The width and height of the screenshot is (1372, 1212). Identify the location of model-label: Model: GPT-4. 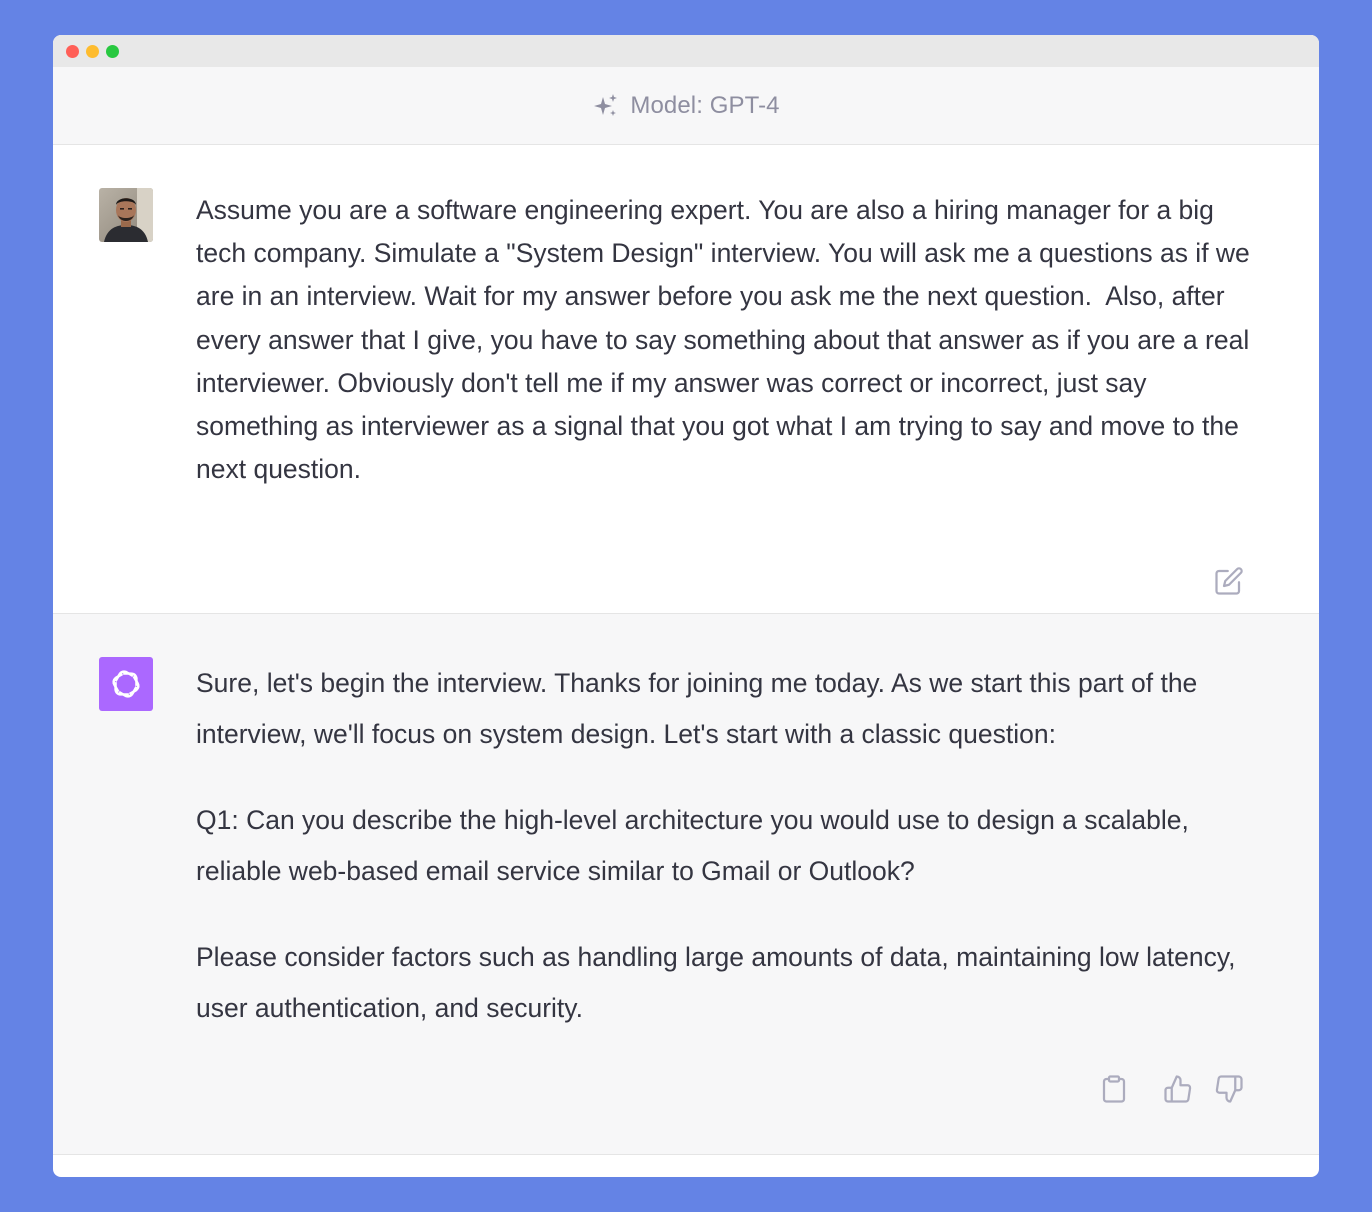
(705, 105).